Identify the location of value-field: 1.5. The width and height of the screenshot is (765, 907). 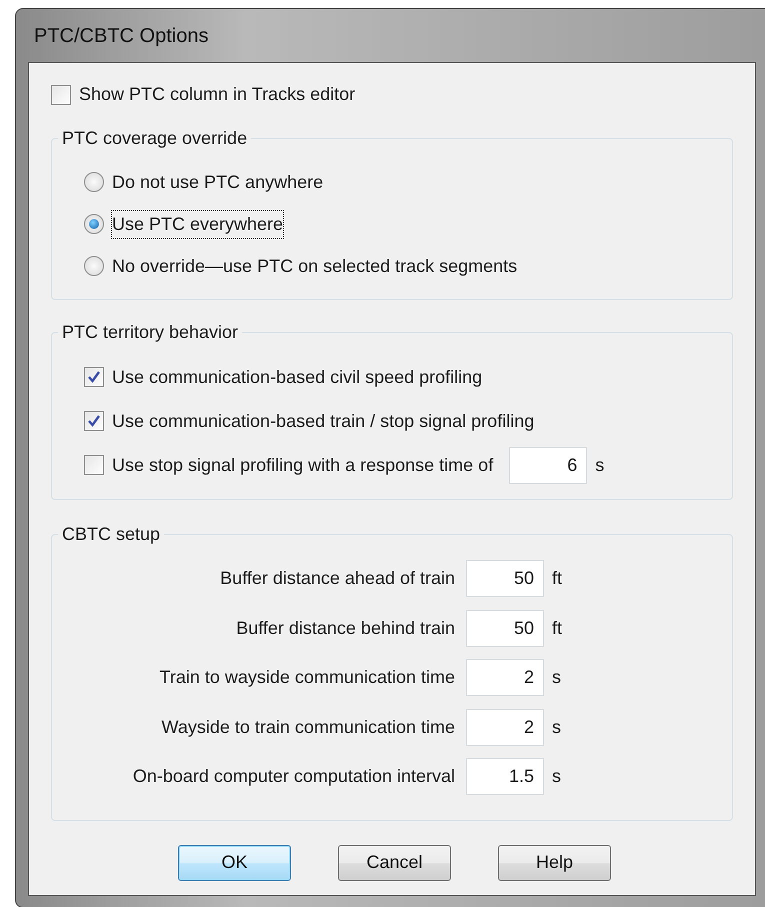
(505, 776).